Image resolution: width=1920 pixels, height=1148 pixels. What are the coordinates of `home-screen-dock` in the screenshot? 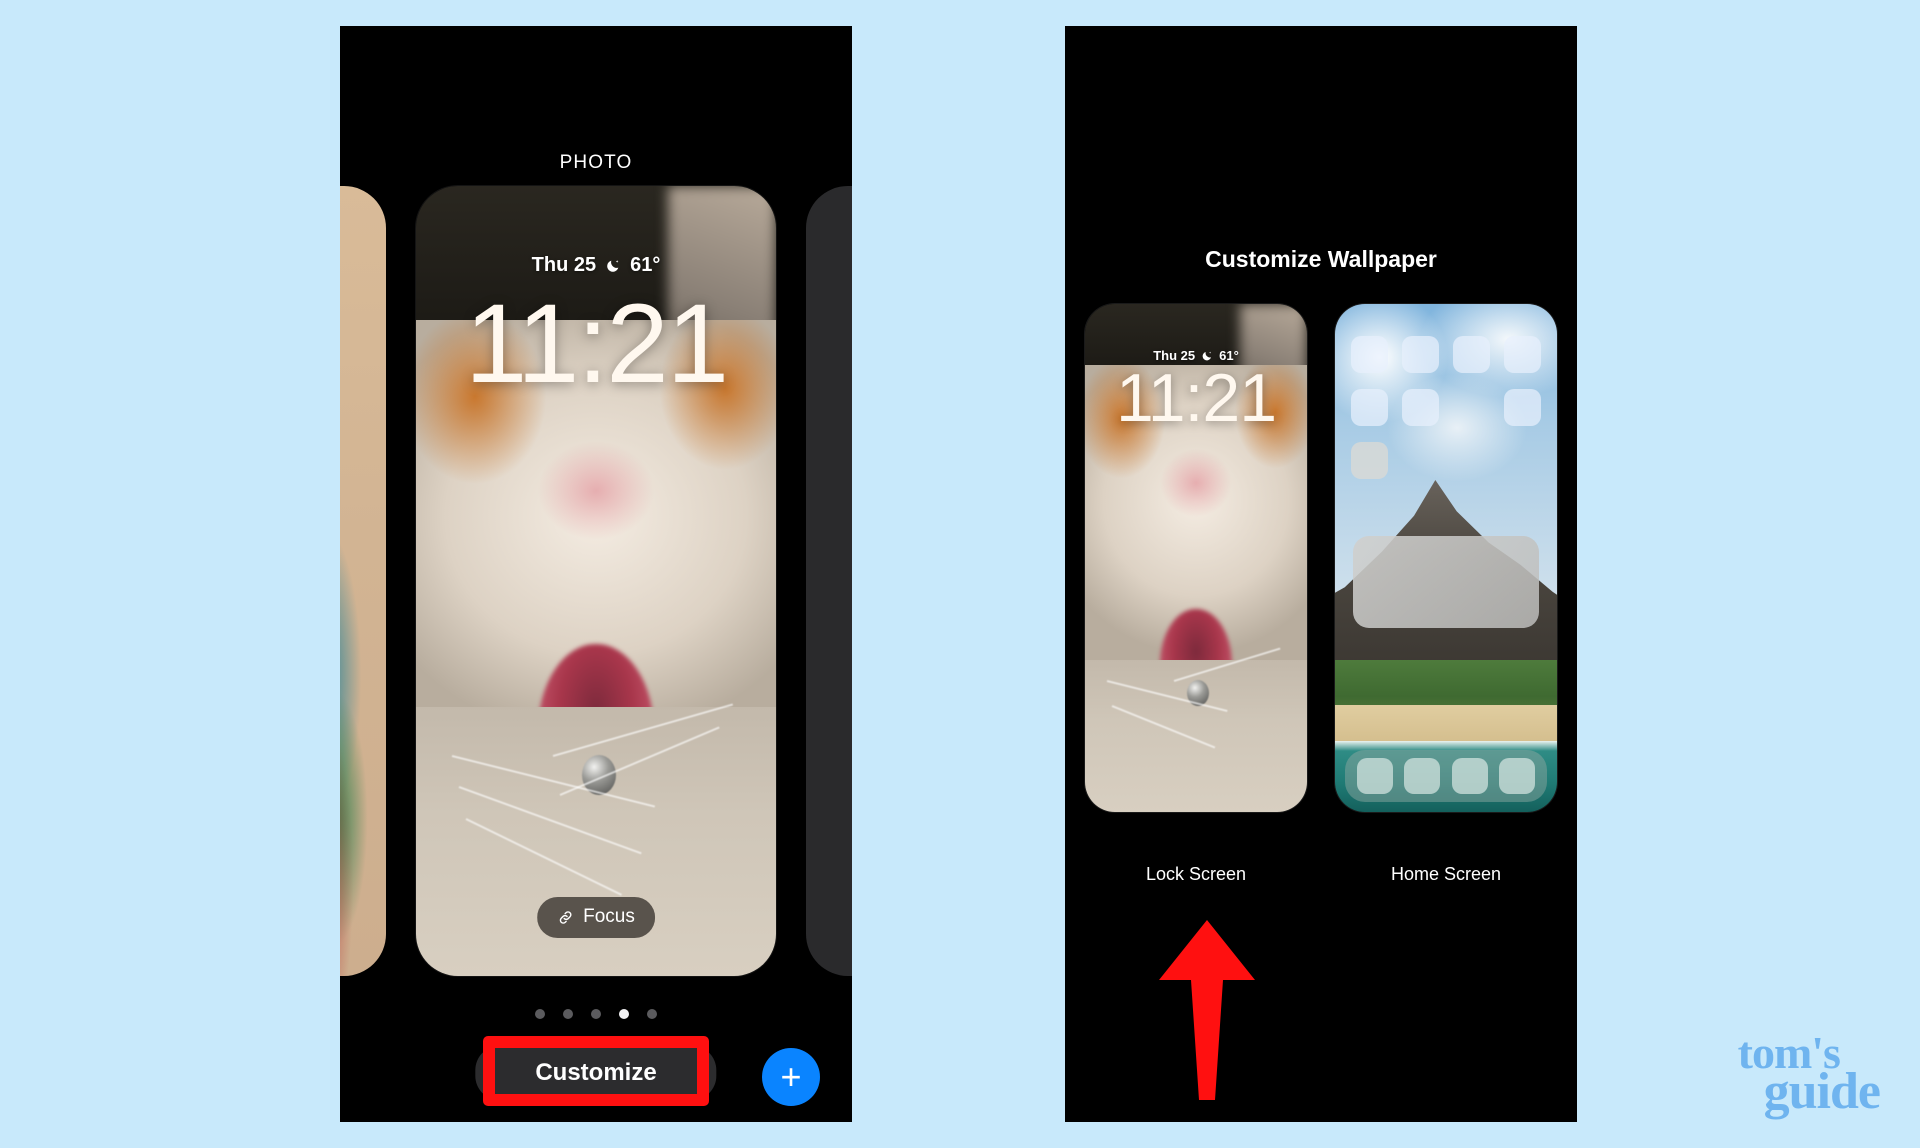 It's located at (1446, 776).